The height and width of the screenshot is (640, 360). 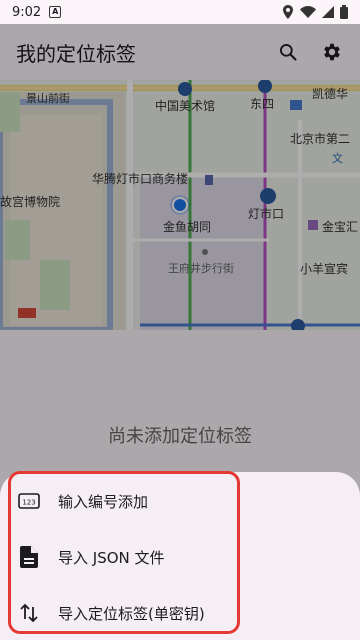 I want to click on sheet-item-label: 导入 JSON 文件, so click(x=111, y=557).